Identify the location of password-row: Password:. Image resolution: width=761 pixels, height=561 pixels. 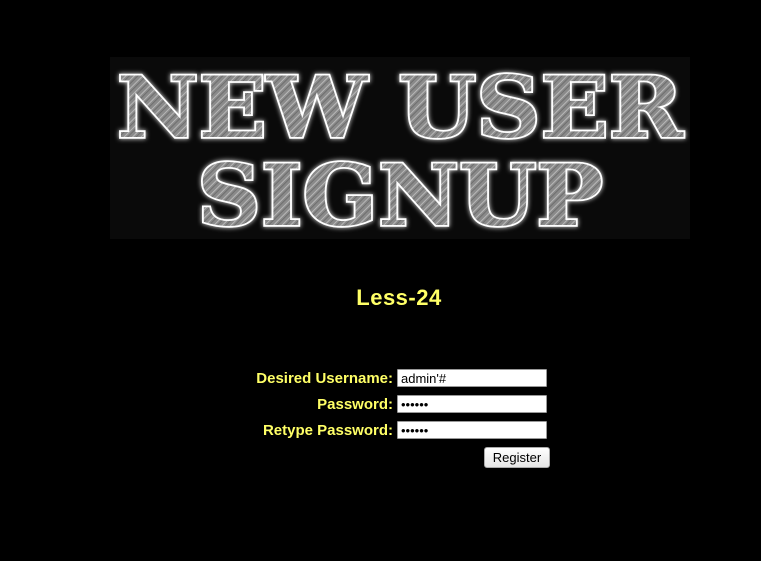
(380, 405).